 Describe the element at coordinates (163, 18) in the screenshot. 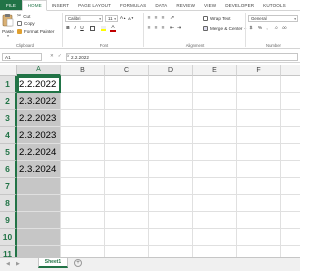

I see `align-bottom-icon: ≡` at that location.